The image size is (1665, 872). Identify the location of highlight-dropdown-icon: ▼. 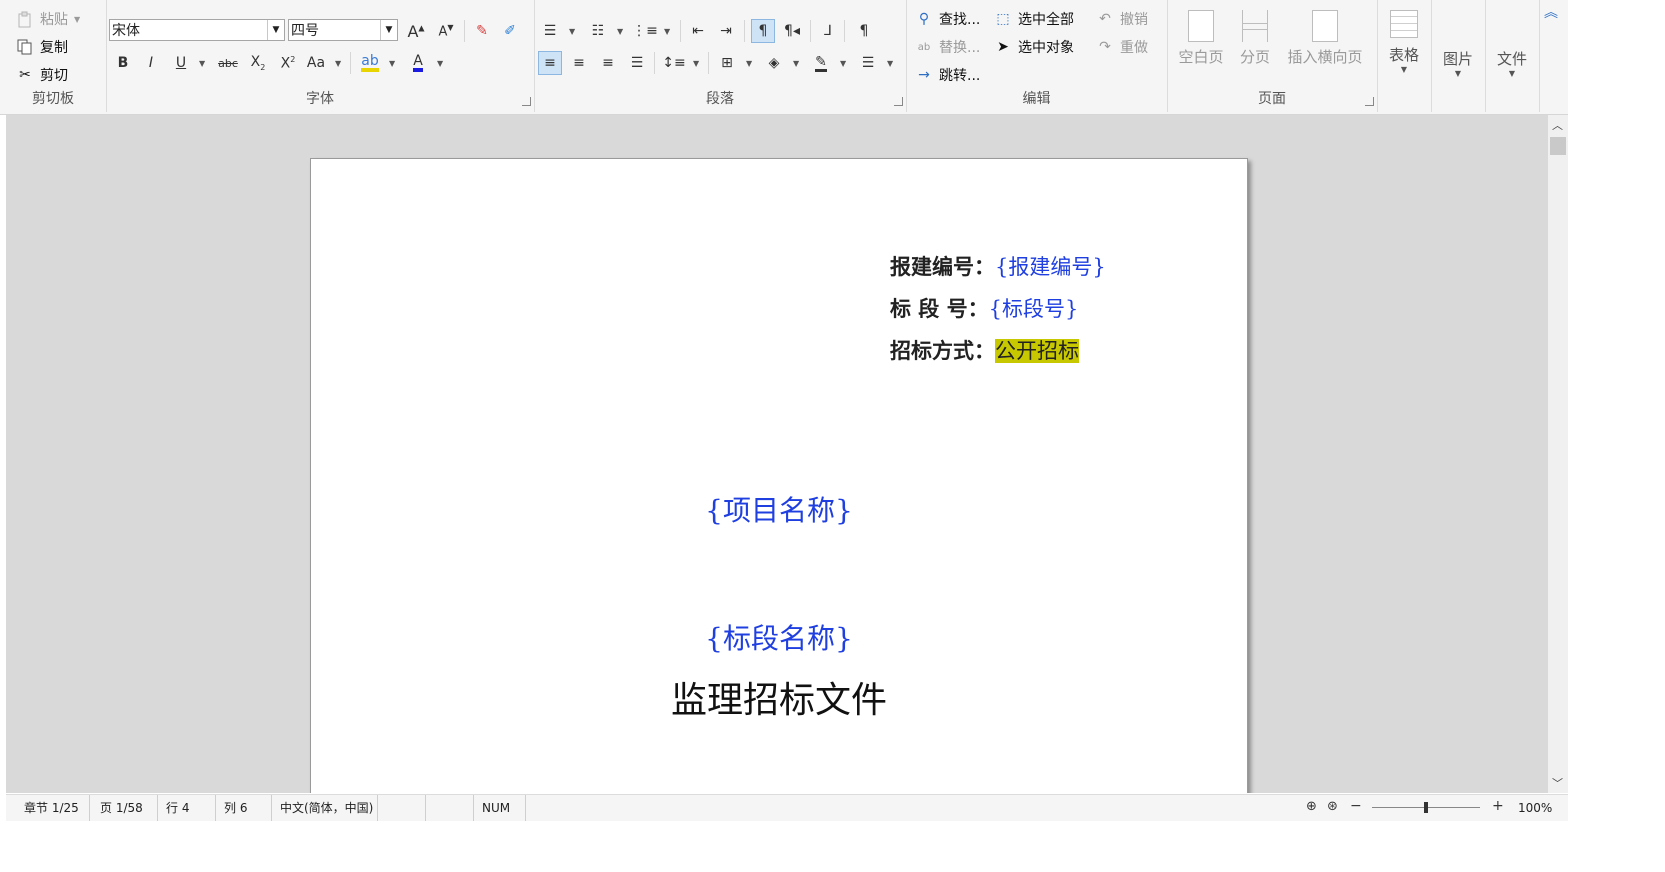
(392, 63).